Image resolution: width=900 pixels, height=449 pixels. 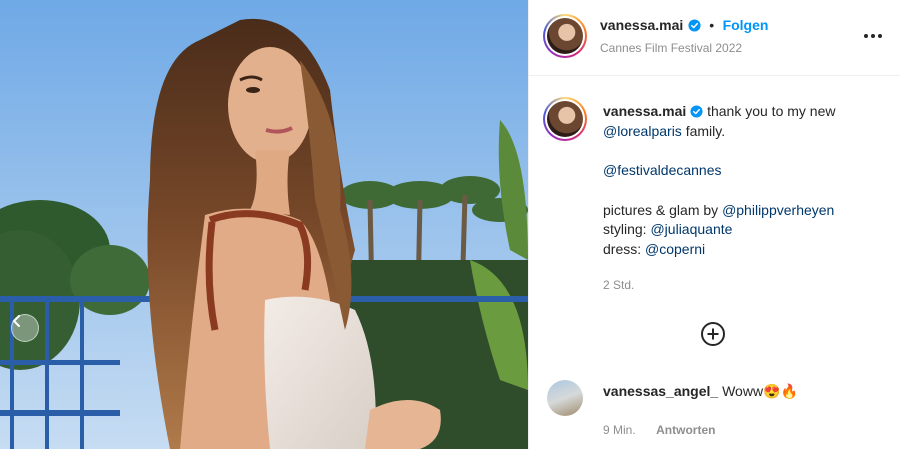 I want to click on comment-meta: 9 Min. Antworten, so click(x=659, y=430).